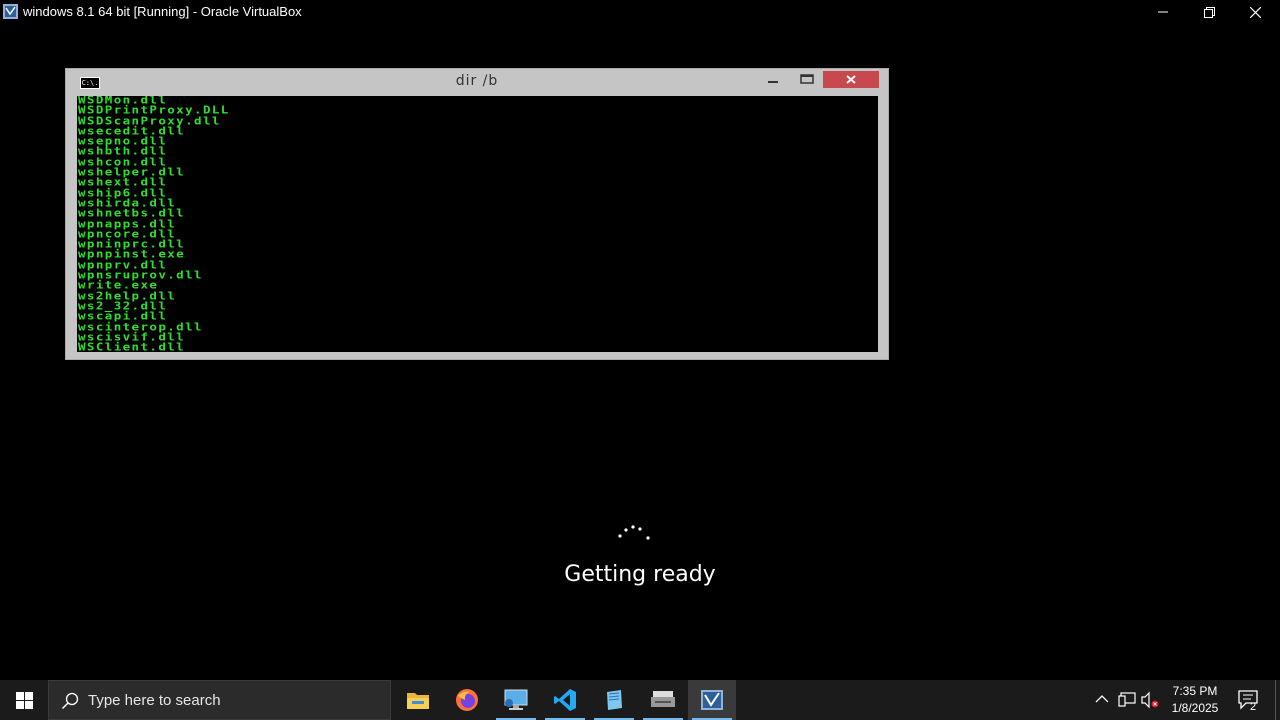  I want to click on console-line: wscisvif.dll, so click(132, 337).